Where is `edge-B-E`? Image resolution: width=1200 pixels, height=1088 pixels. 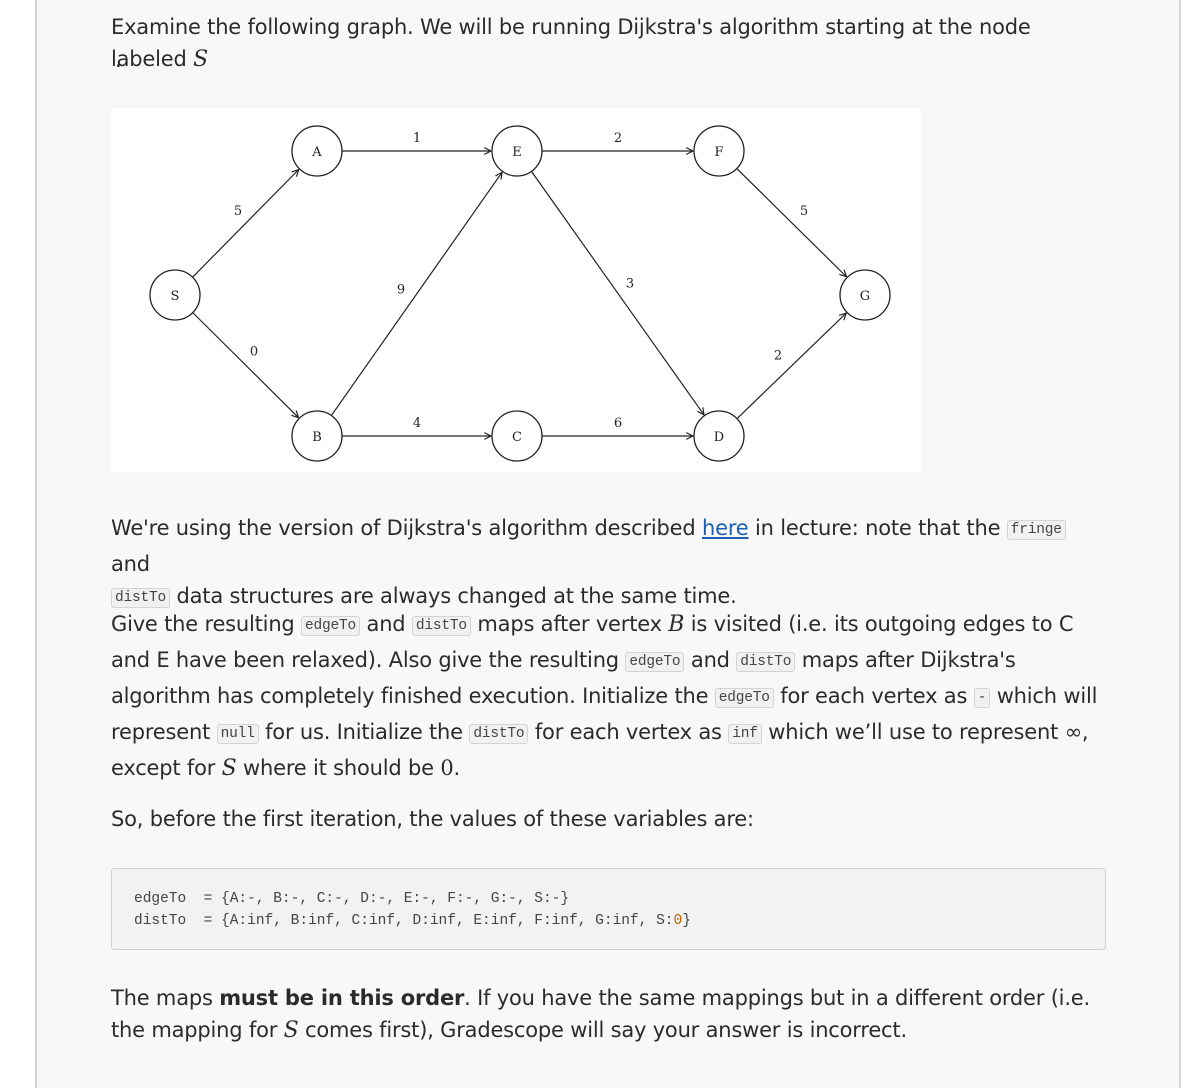
edge-B-E is located at coordinates (416, 294).